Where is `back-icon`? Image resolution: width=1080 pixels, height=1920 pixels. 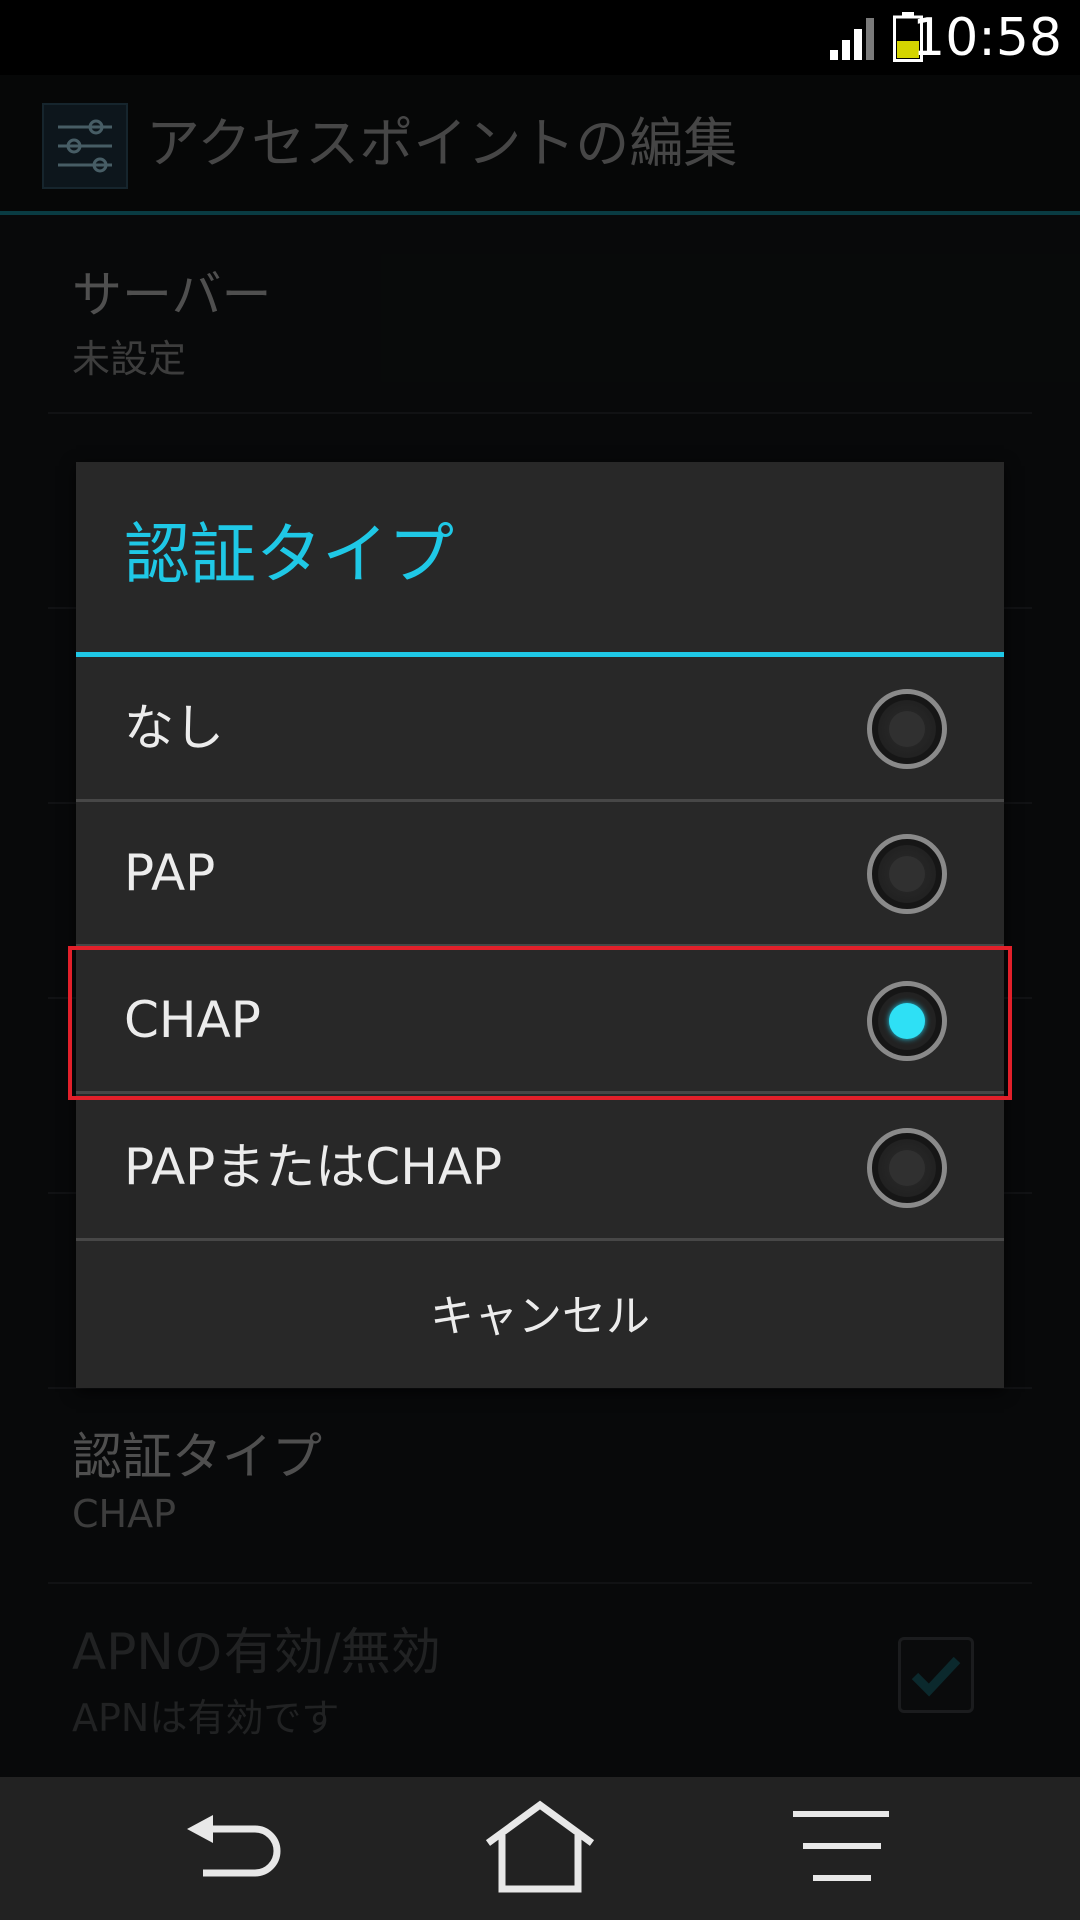
back-icon is located at coordinates (235, 1847).